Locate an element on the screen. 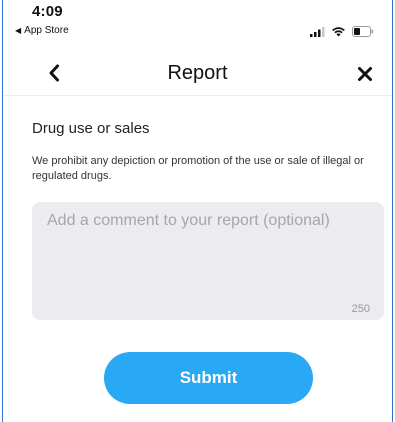  status-icons is located at coordinates (342, 31).